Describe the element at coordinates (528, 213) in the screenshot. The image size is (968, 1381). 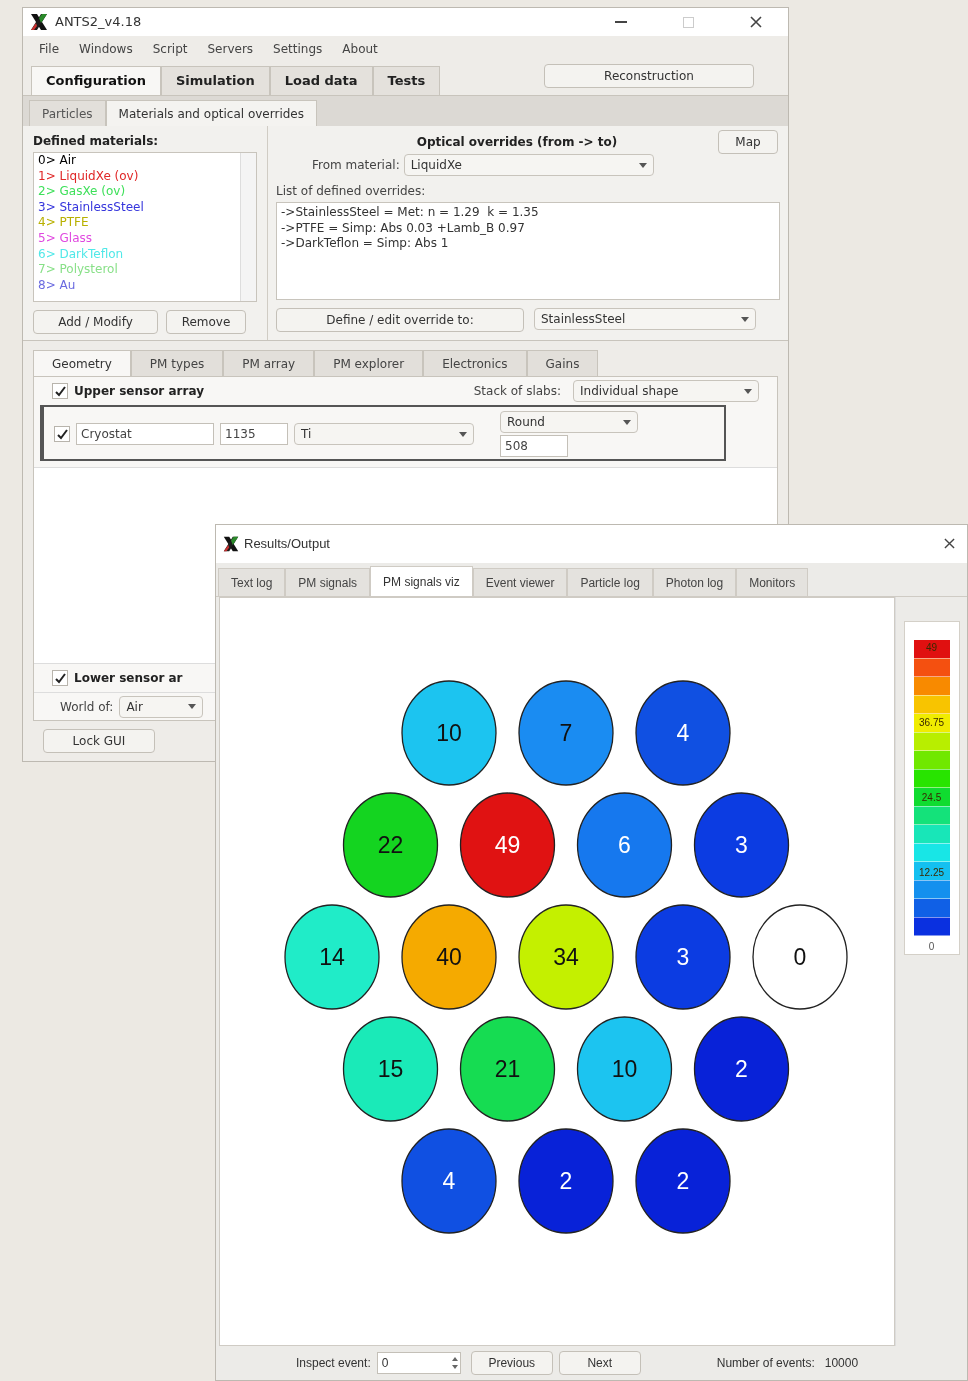
I see `override-entry: ->StainlessSteel = Met: n = 1.29 k = 1.35` at that location.